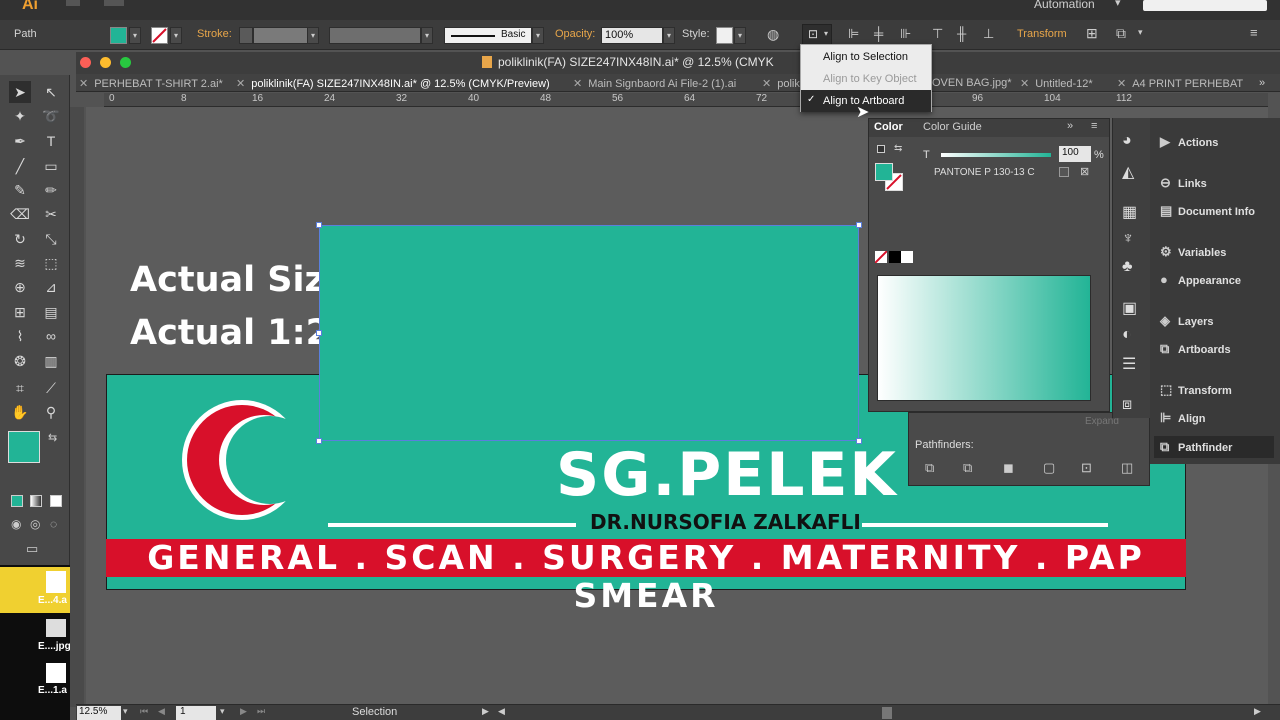  I want to click on collapse-icon: », so click(1070, 126).